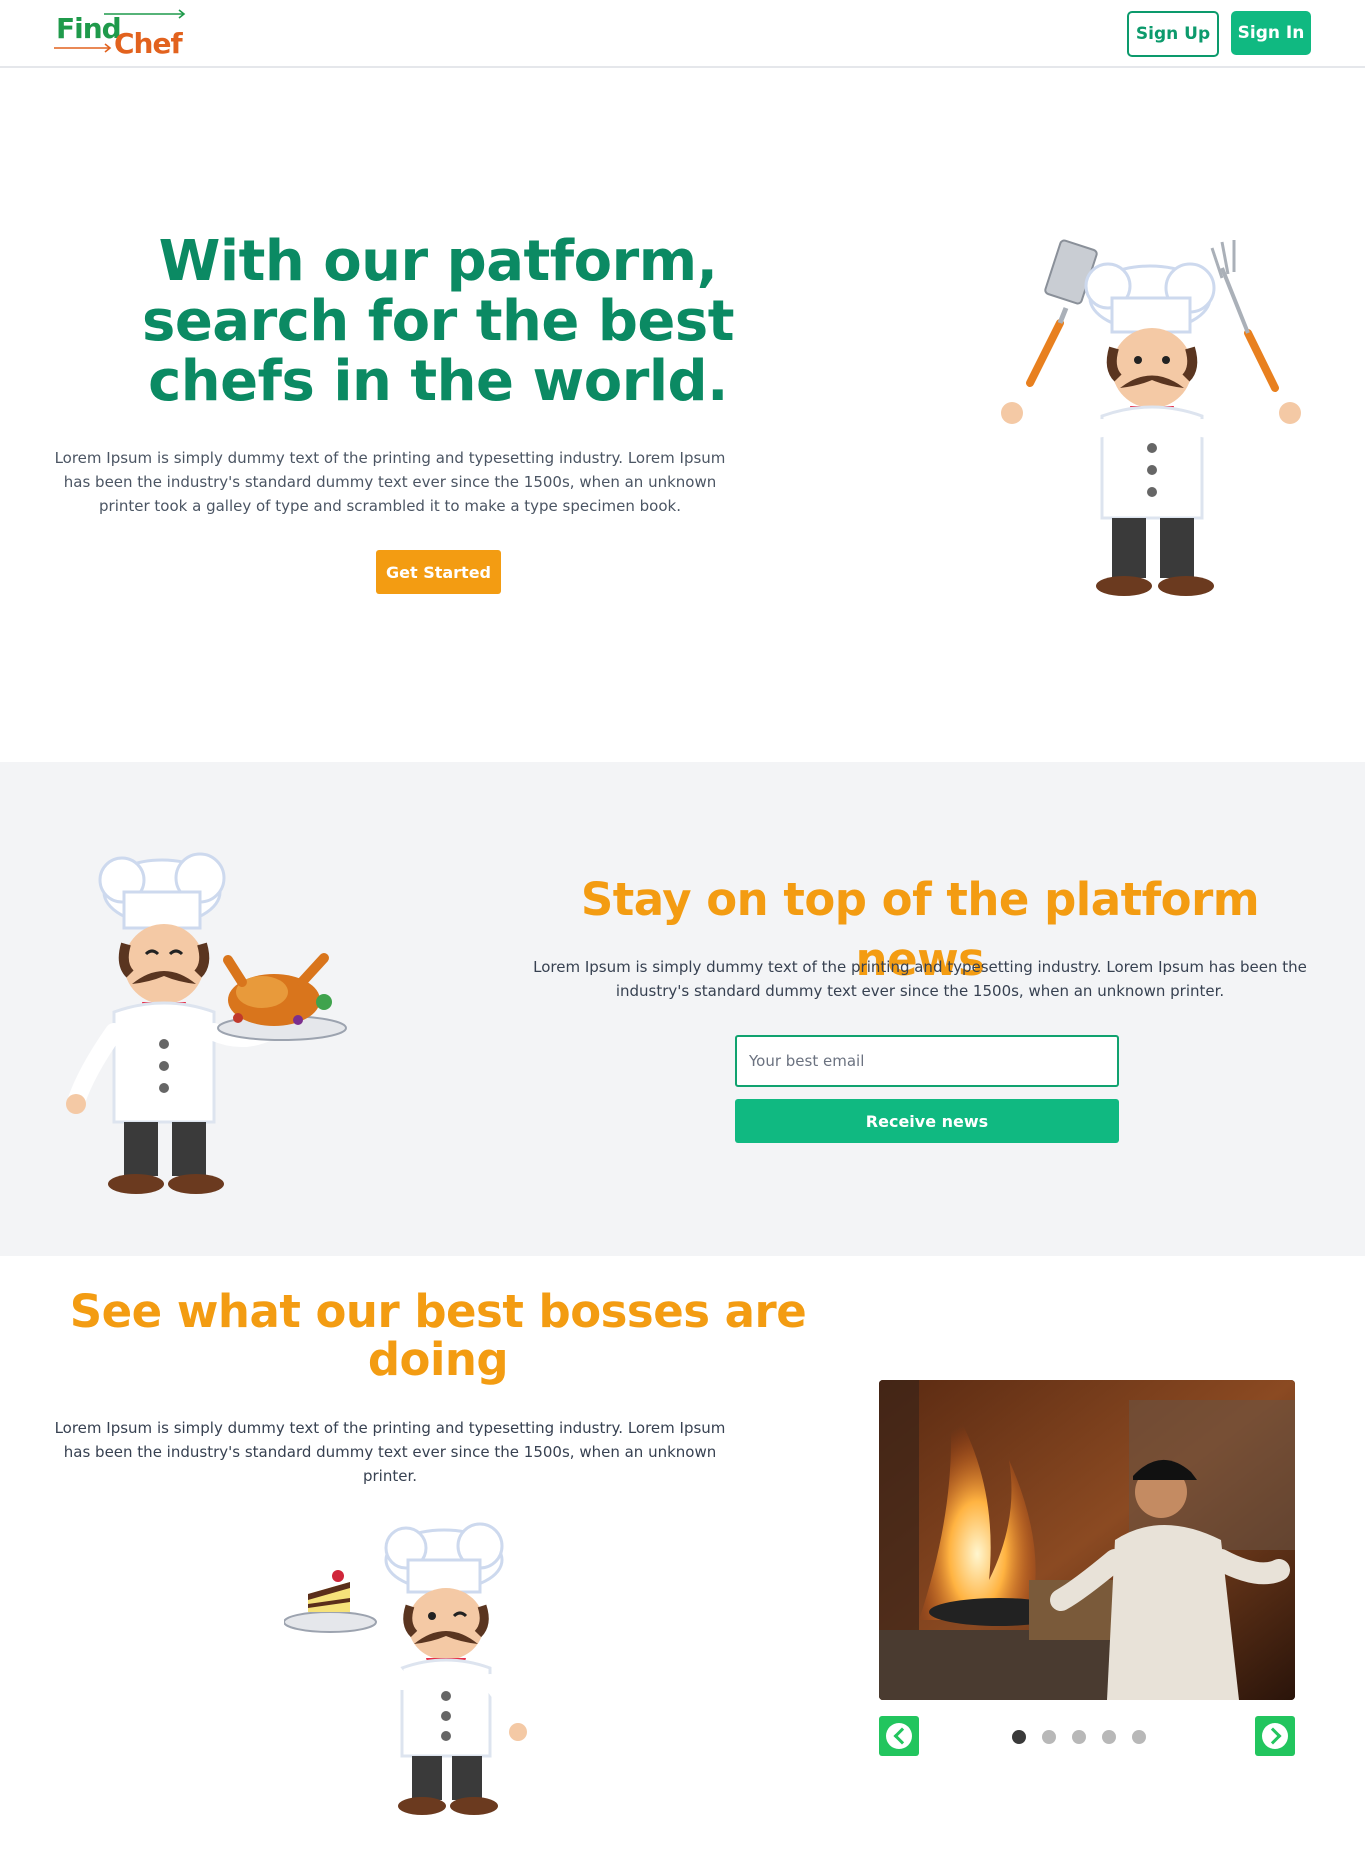 This screenshot has width=1365, height=1861. I want to click on spatula-icon, so click(1062, 313).